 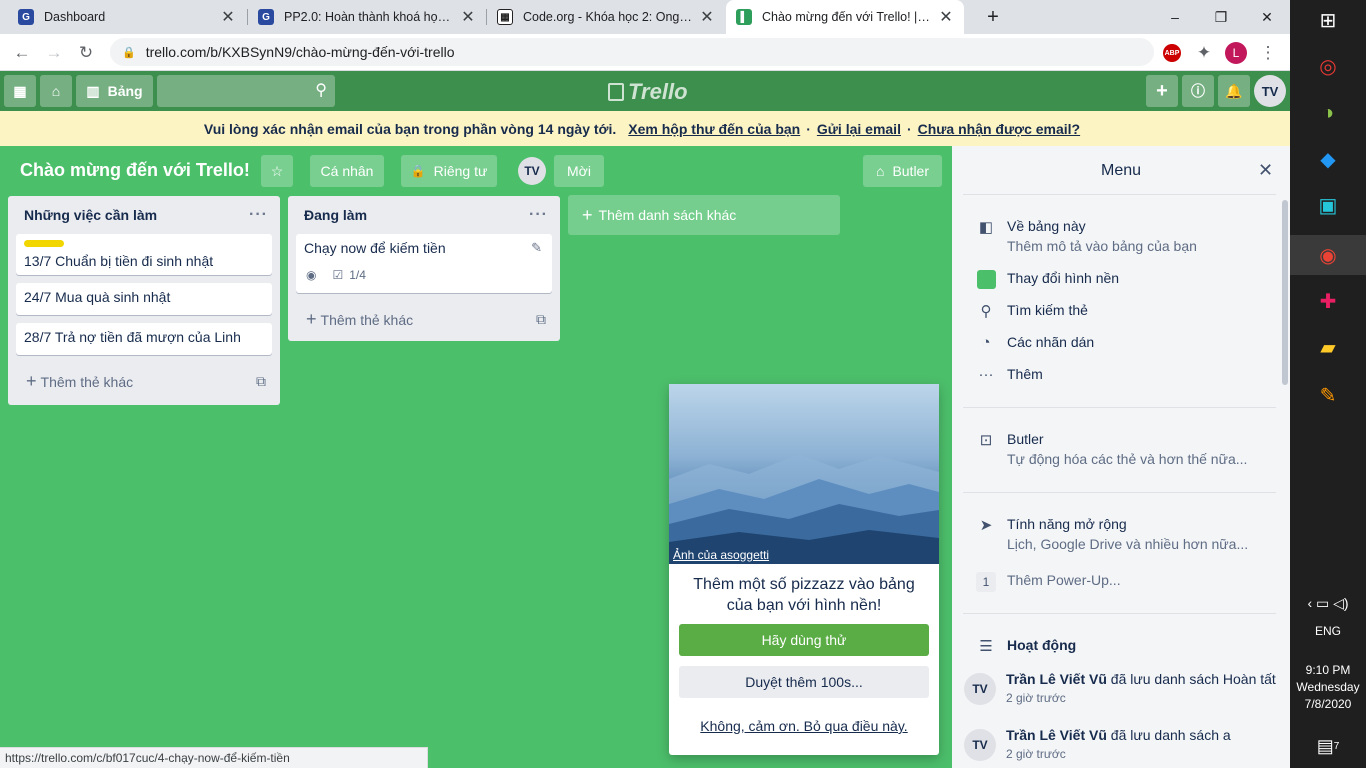 I want to click on butler-button: ⌂ Butler, so click(x=902, y=171).